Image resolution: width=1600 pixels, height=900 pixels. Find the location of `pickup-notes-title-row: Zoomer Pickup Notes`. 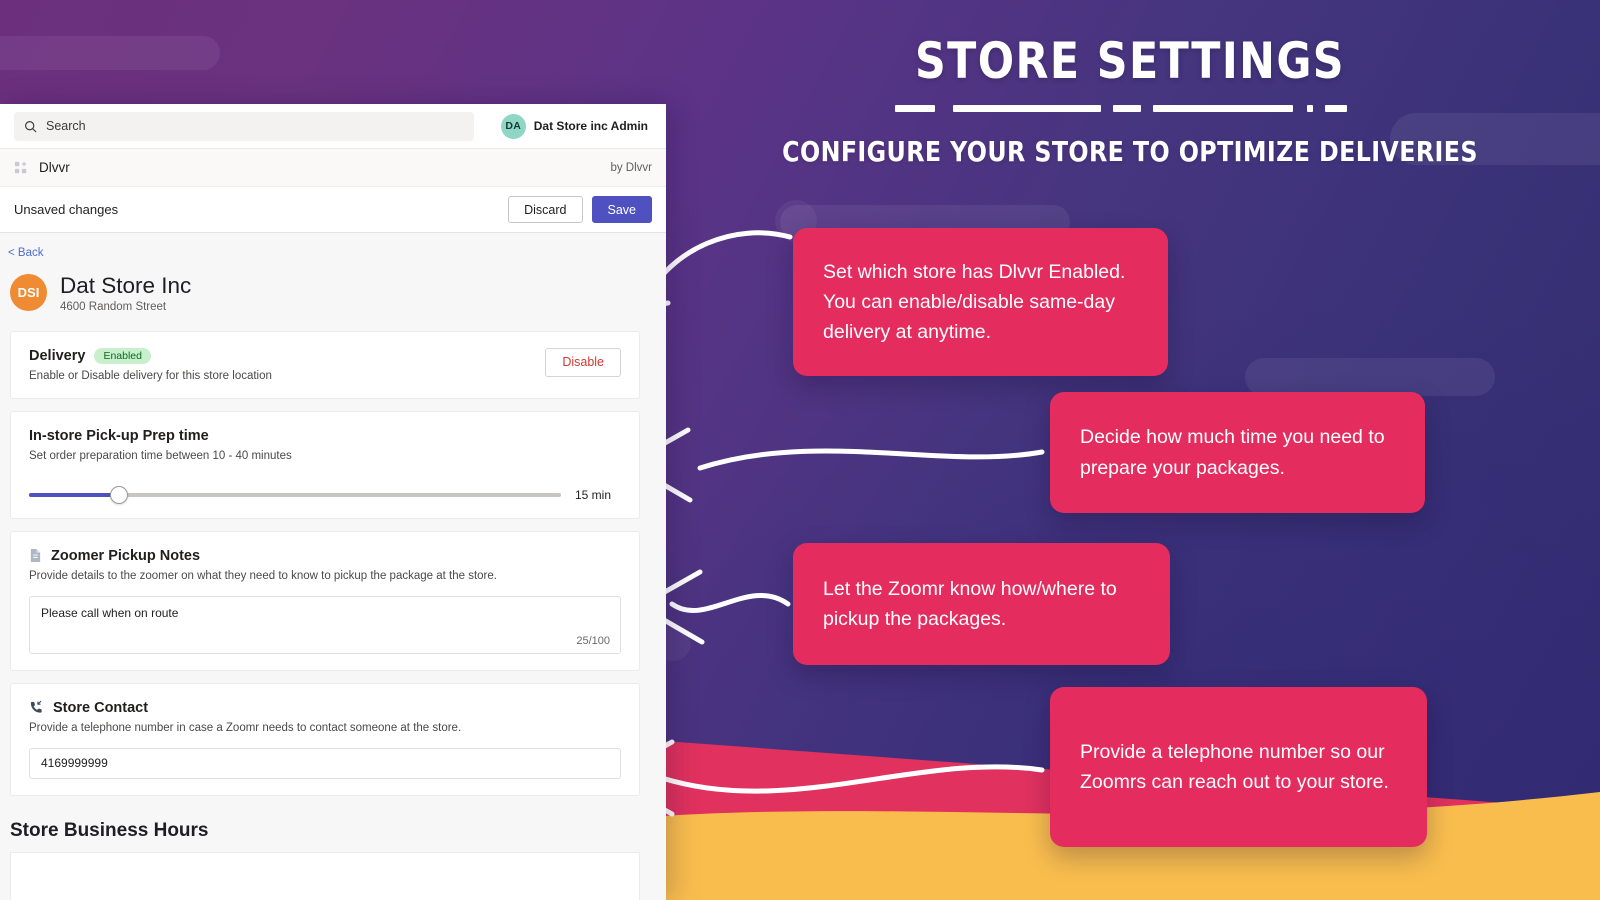

pickup-notes-title-row: Zoomer Pickup Notes is located at coordinates (325, 556).